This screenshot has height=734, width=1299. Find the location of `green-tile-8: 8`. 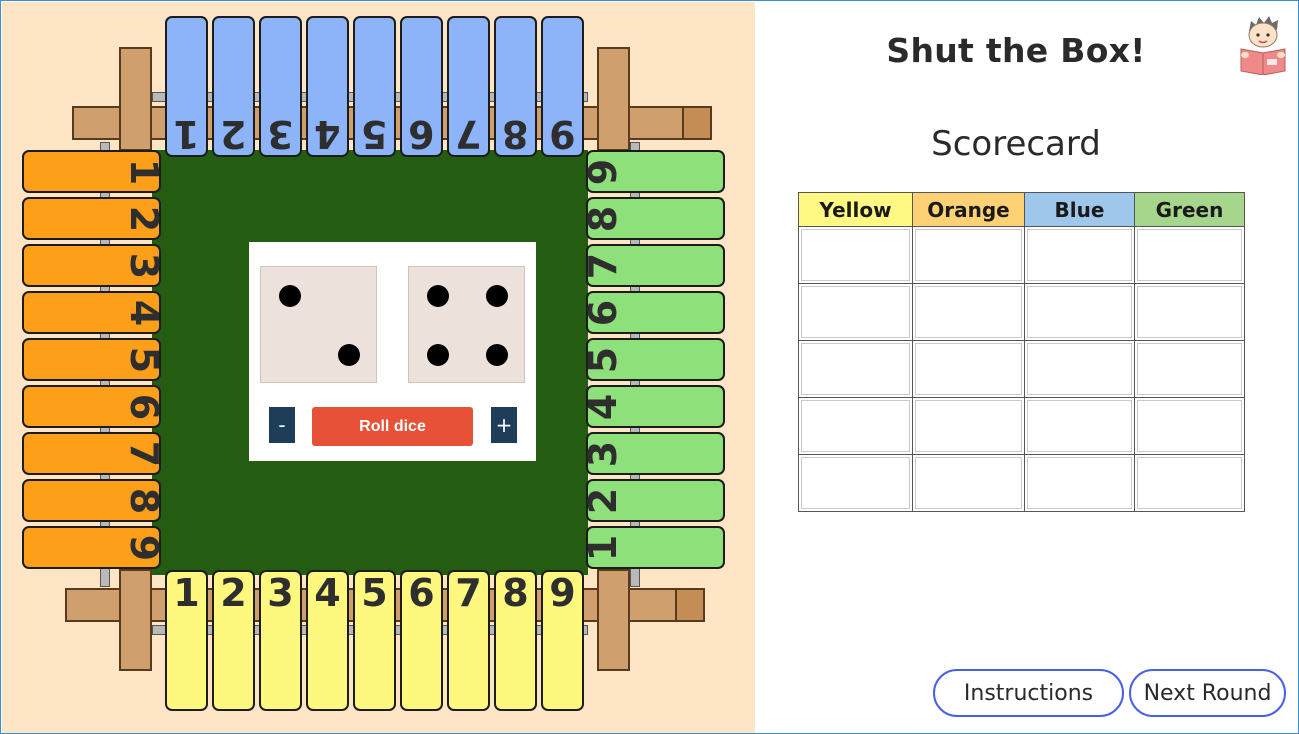

green-tile-8: 8 is located at coordinates (653, 218).